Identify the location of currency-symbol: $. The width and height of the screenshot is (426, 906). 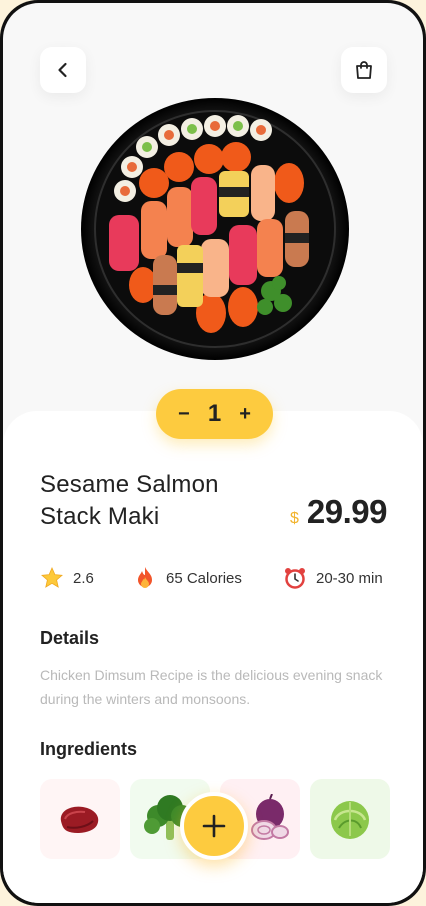
(294, 518).